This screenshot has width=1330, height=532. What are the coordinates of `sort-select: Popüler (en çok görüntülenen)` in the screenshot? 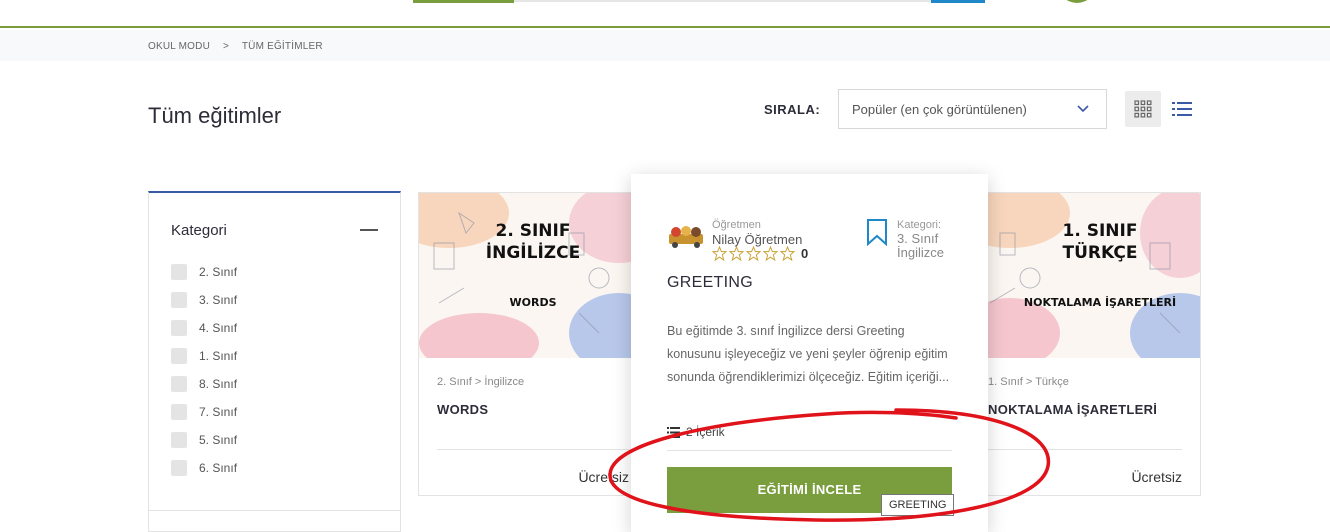 It's located at (972, 109).